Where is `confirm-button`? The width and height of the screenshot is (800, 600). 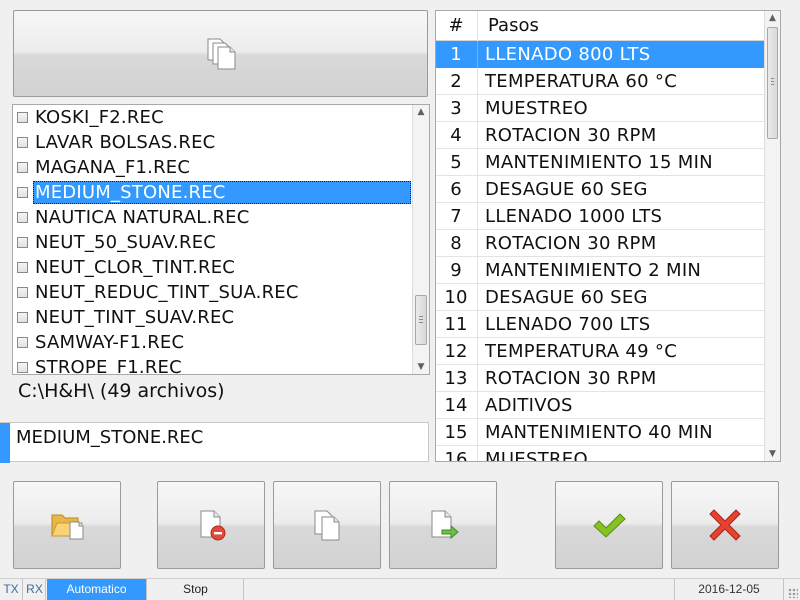 confirm-button is located at coordinates (609, 525).